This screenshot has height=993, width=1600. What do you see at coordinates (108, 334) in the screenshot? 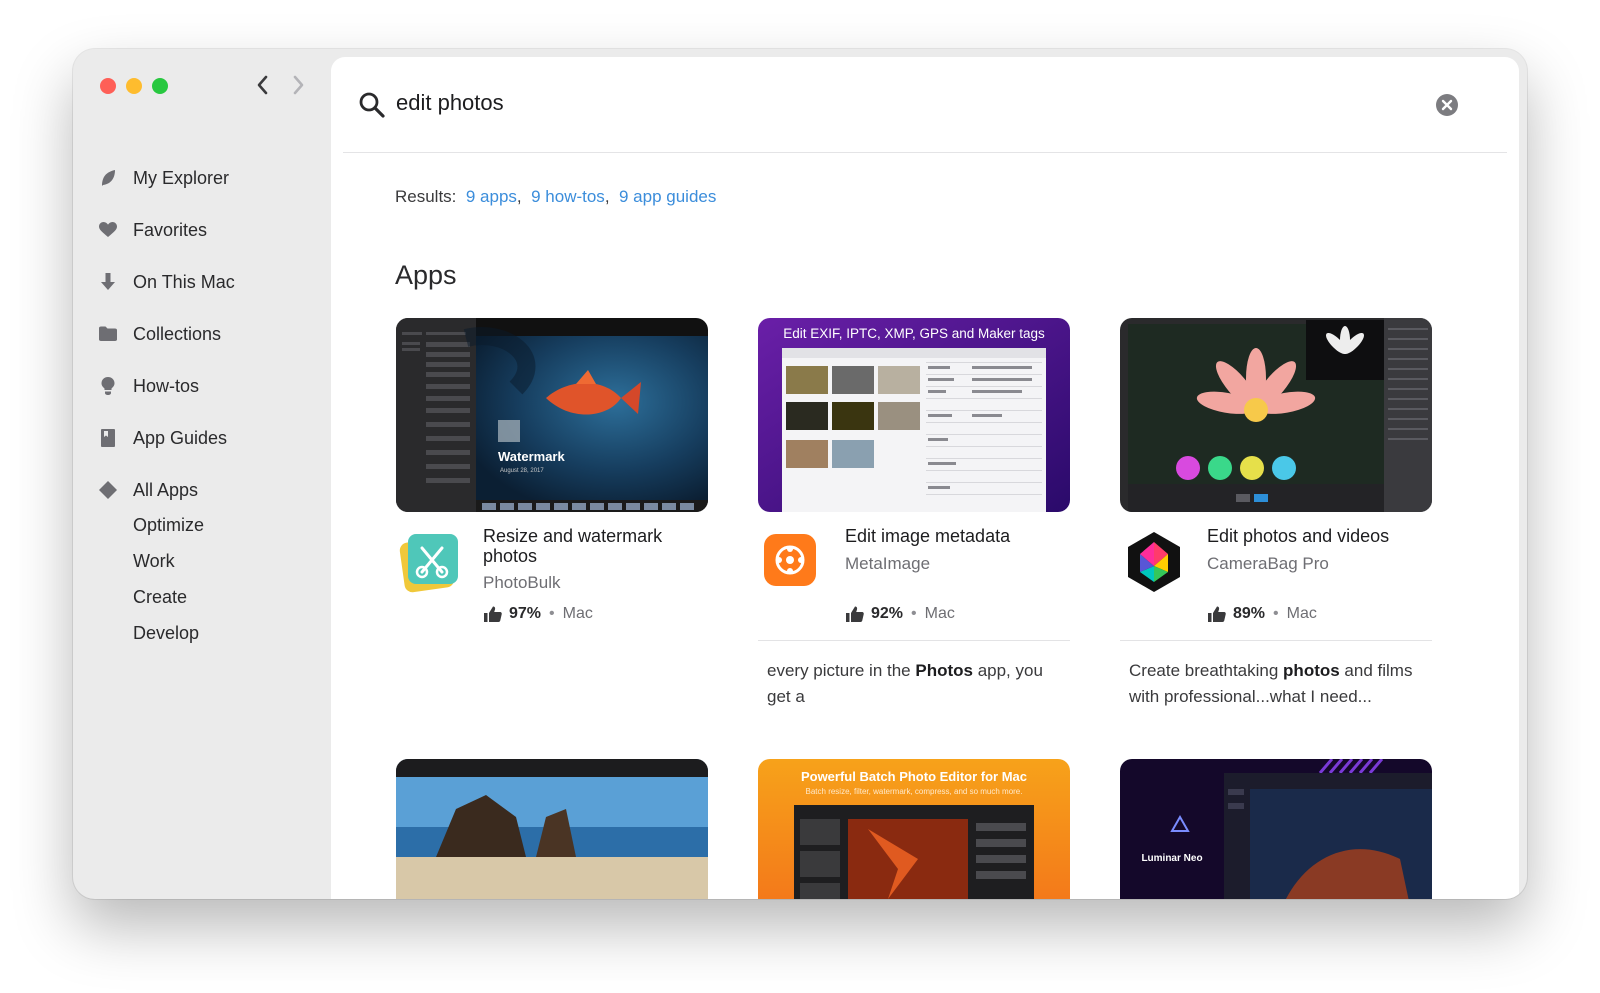
I see `folder-icon` at bounding box center [108, 334].